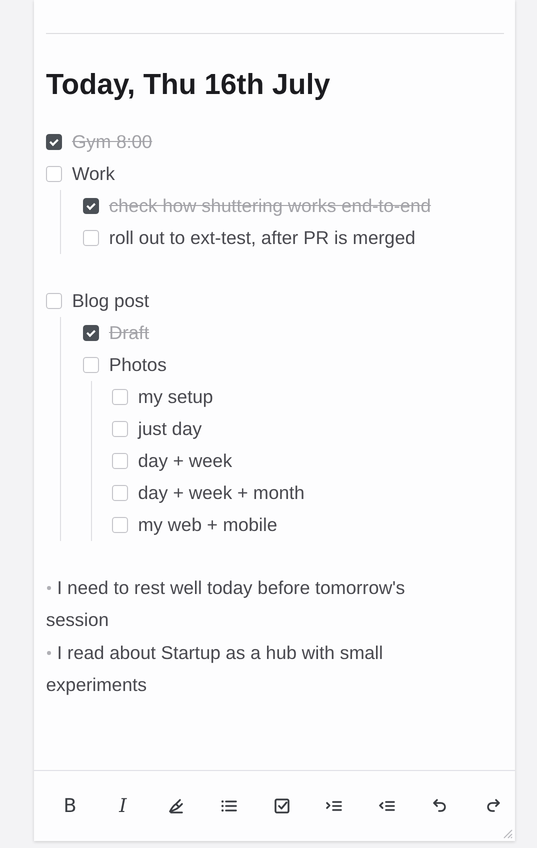  What do you see at coordinates (208, 525) in the screenshot?
I see `task-text: my web + mobile` at bounding box center [208, 525].